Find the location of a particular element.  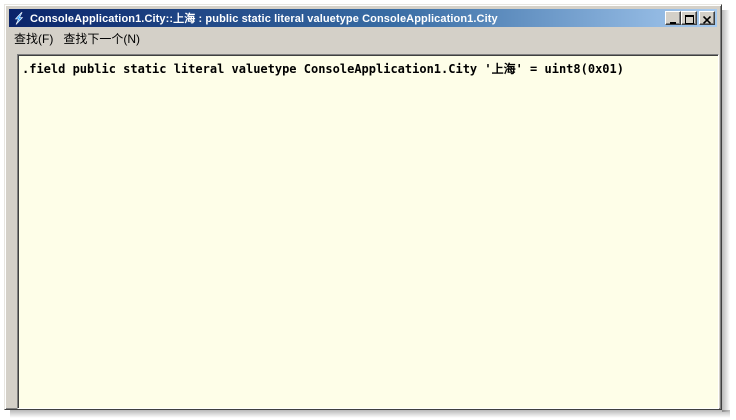

maximize-icon is located at coordinates (689, 18).